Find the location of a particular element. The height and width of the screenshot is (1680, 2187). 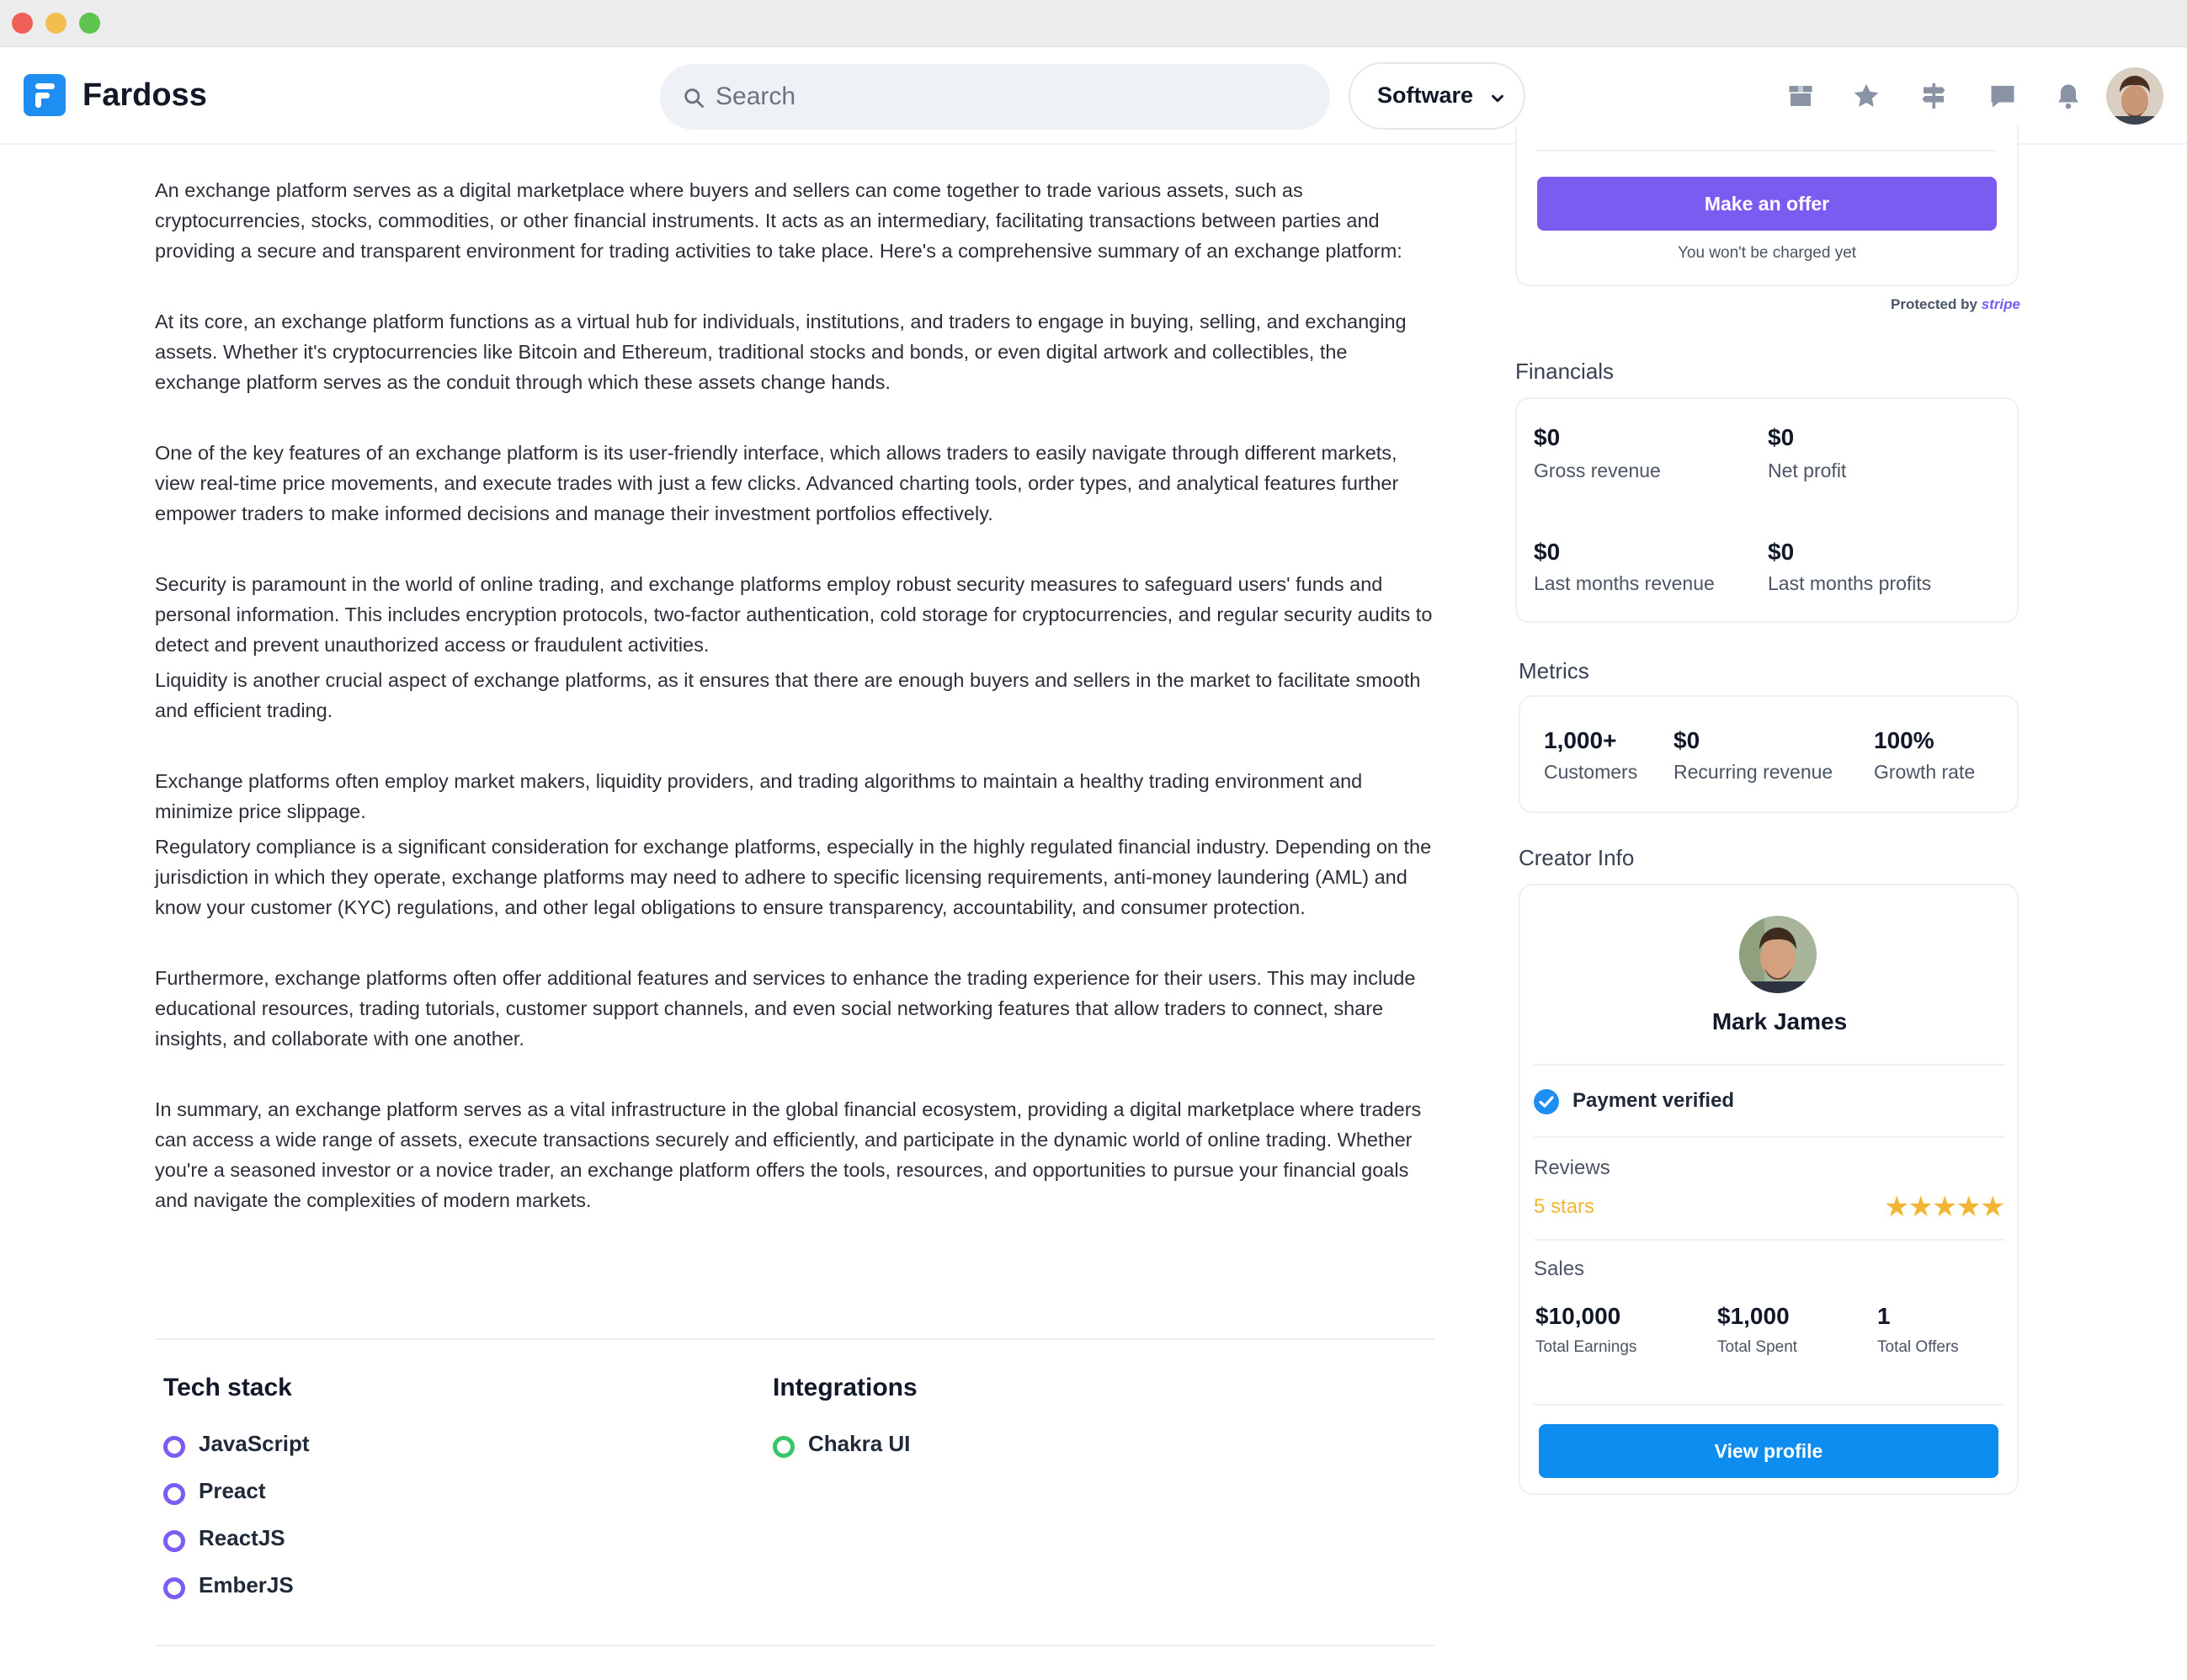

total-earnings-value: $10,000 is located at coordinates (1578, 1316).